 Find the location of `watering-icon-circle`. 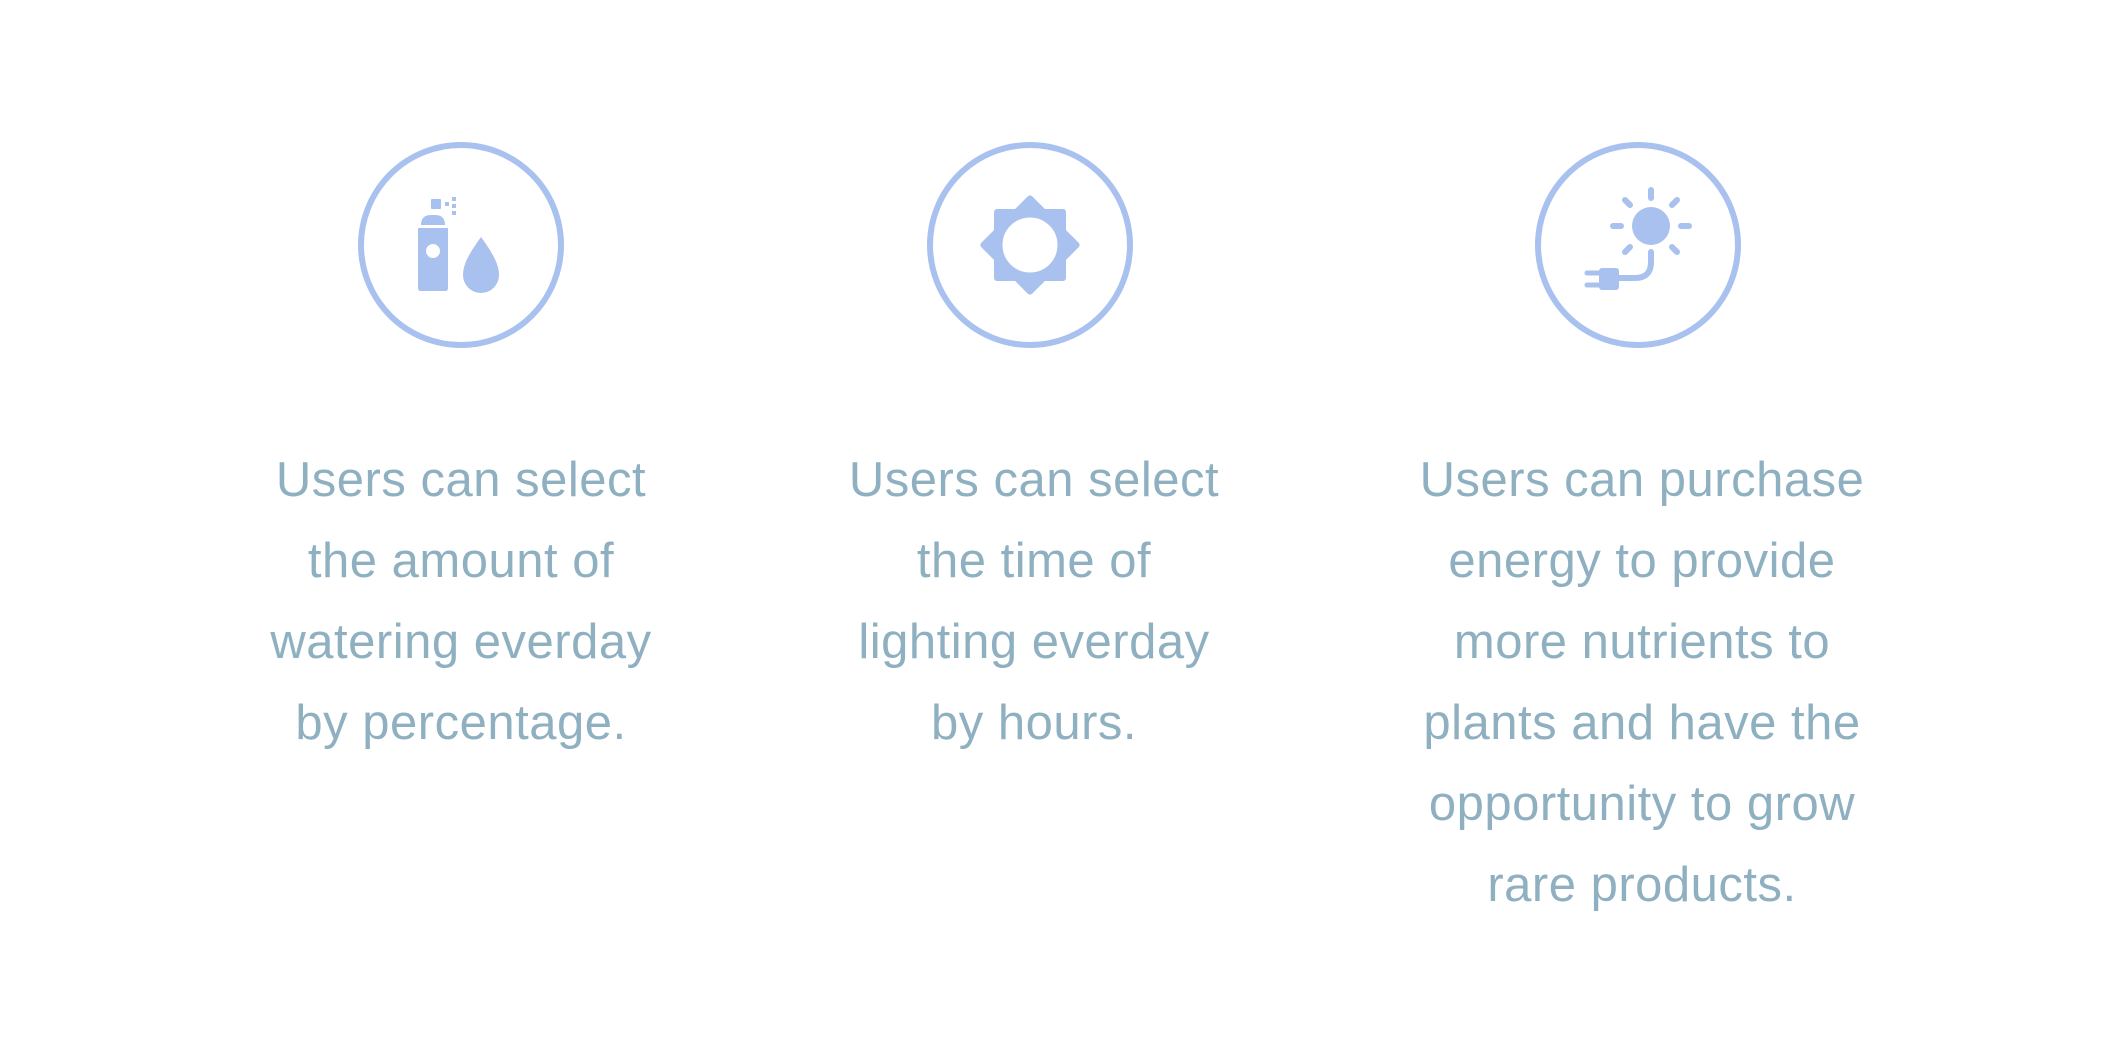

watering-icon-circle is located at coordinates (461, 245).